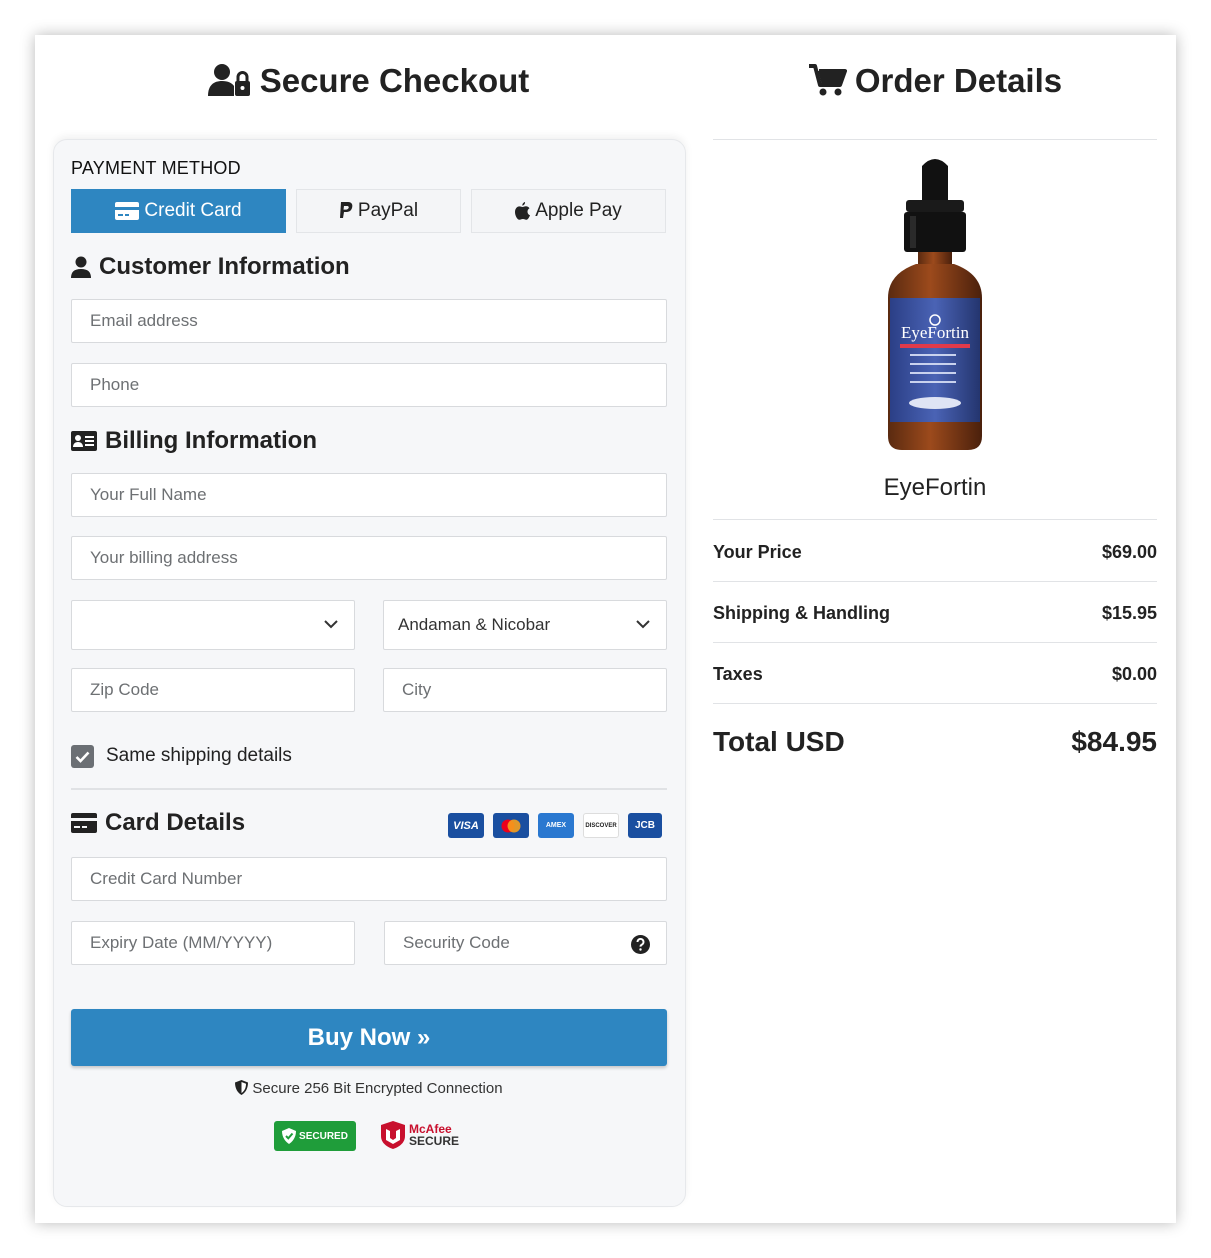 The image size is (1211, 1258). Describe the element at coordinates (393, 1135) in the screenshot. I see `mcafee-shield-icon` at that location.